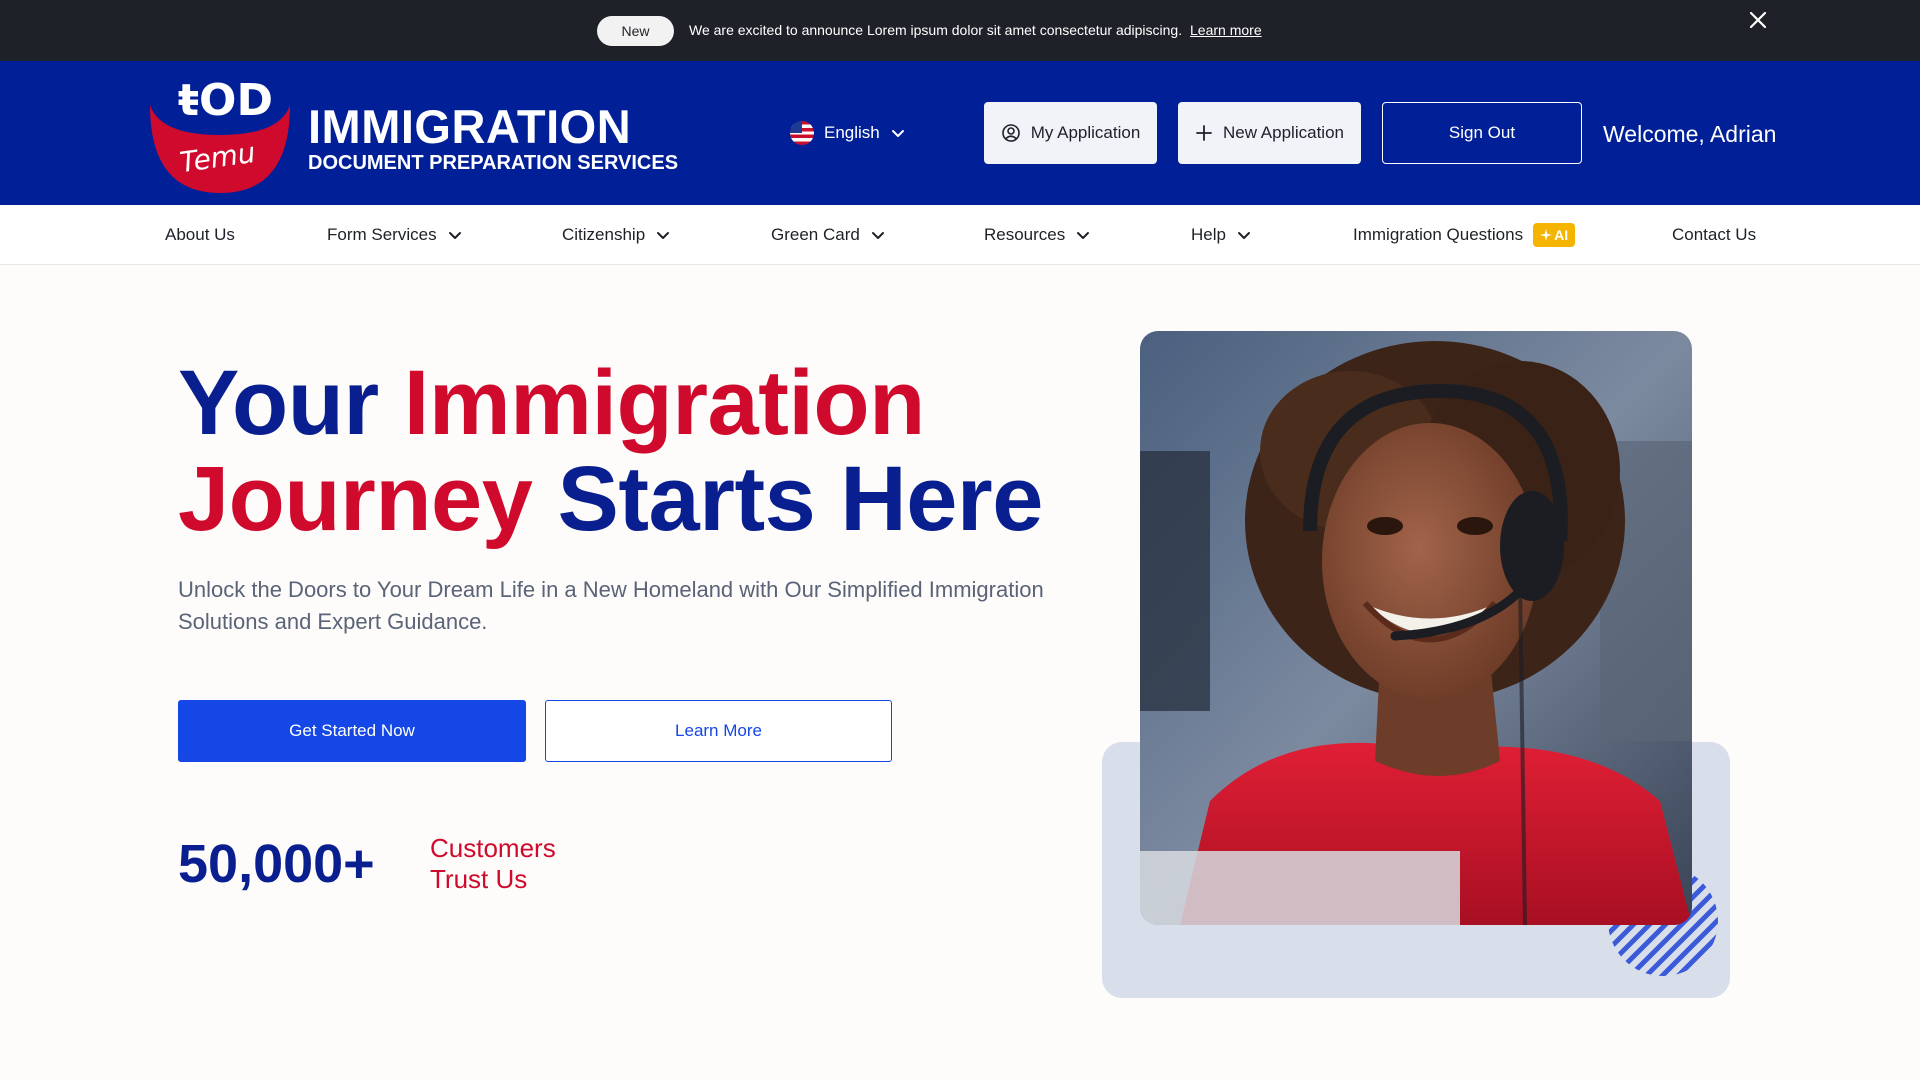 Image resolution: width=1920 pixels, height=1080 pixels. I want to click on nav-item-label: Form Services, so click(382, 234).